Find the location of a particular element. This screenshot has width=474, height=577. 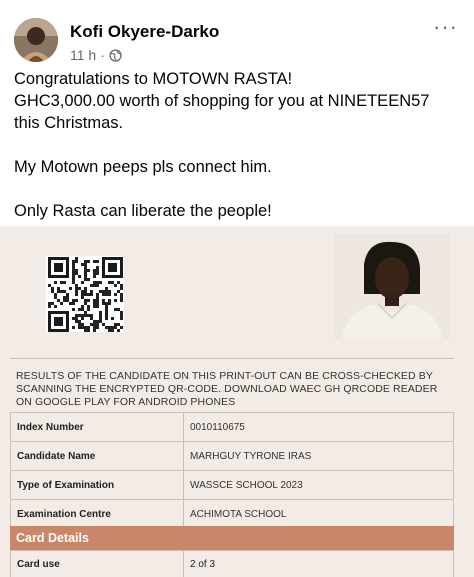

row-label: Examination Centre is located at coordinates (97, 514).